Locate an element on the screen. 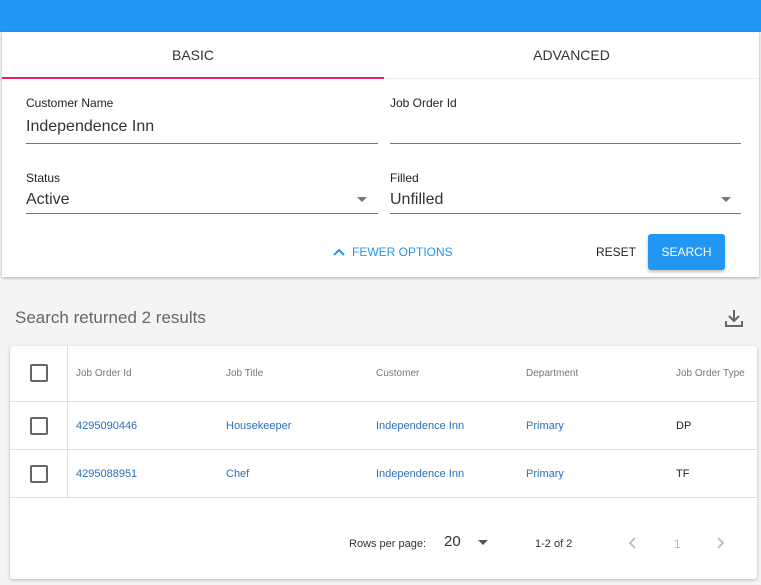 This screenshot has width=761, height=585. rows-per-page-value: 20 is located at coordinates (452, 541).